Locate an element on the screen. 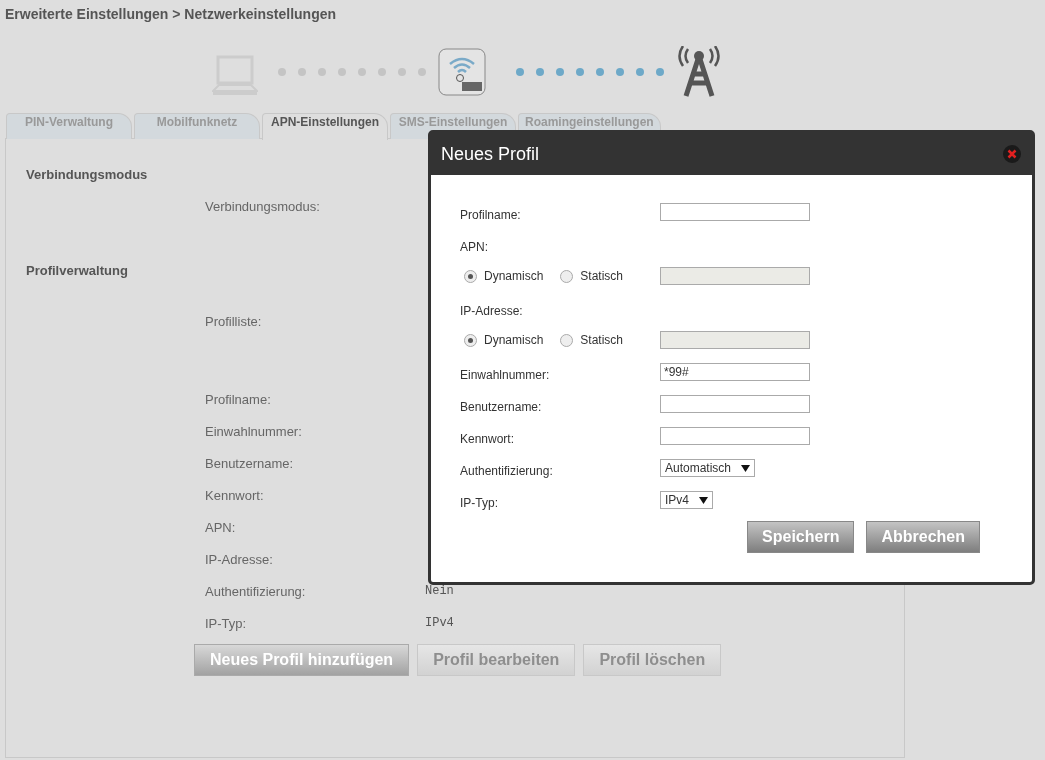  field-label: Profilliste: is located at coordinates (234, 322).